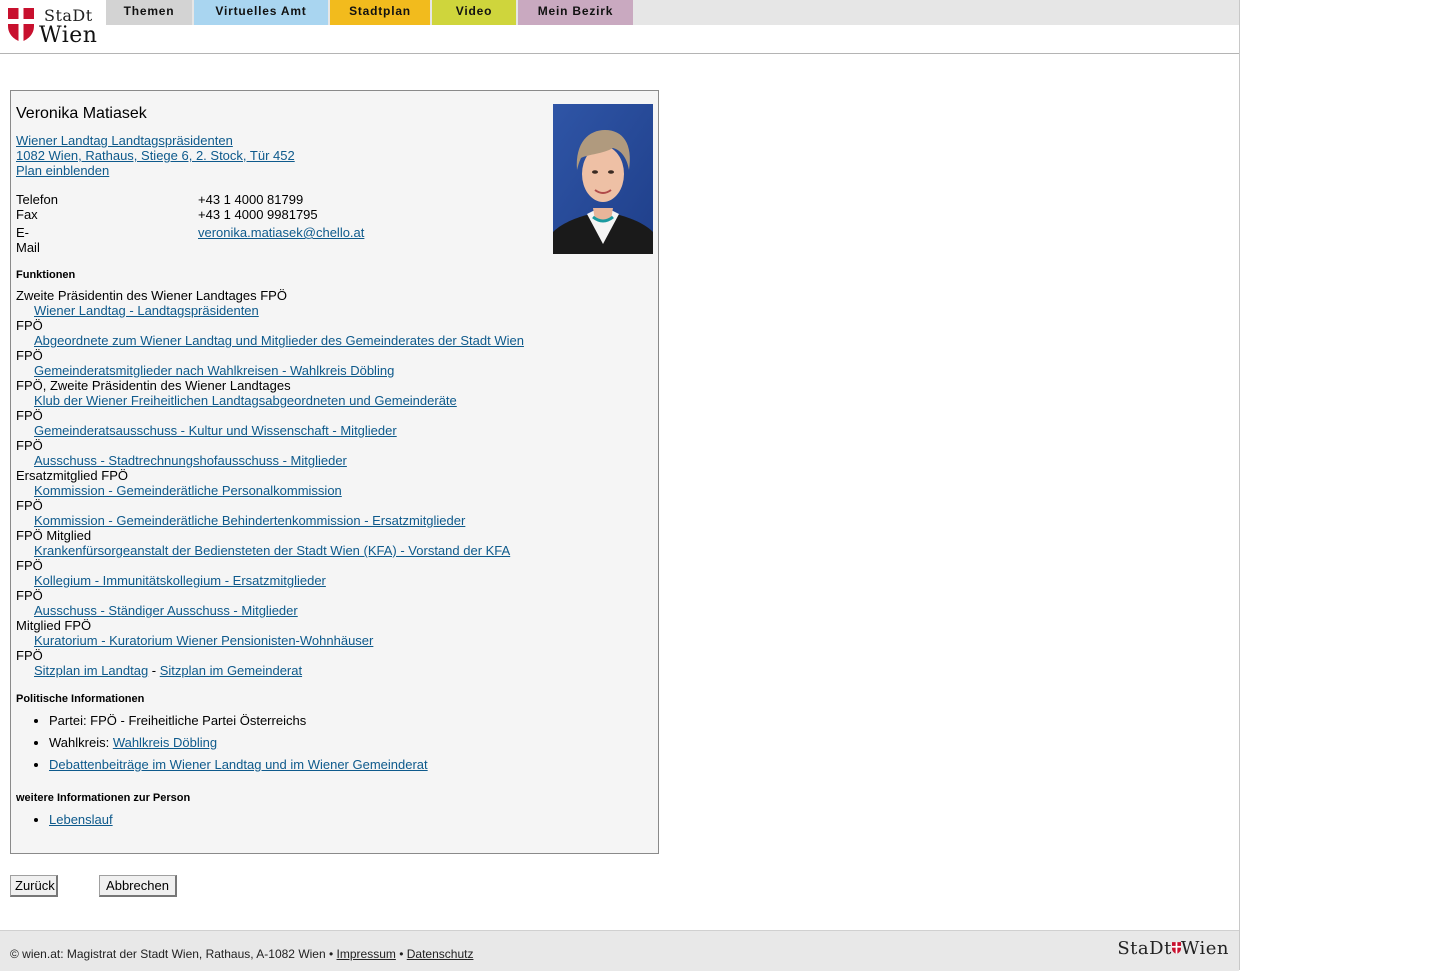  What do you see at coordinates (440, 954) in the screenshot?
I see `datenschutz-link: Datenschutz` at bounding box center [440, 954].